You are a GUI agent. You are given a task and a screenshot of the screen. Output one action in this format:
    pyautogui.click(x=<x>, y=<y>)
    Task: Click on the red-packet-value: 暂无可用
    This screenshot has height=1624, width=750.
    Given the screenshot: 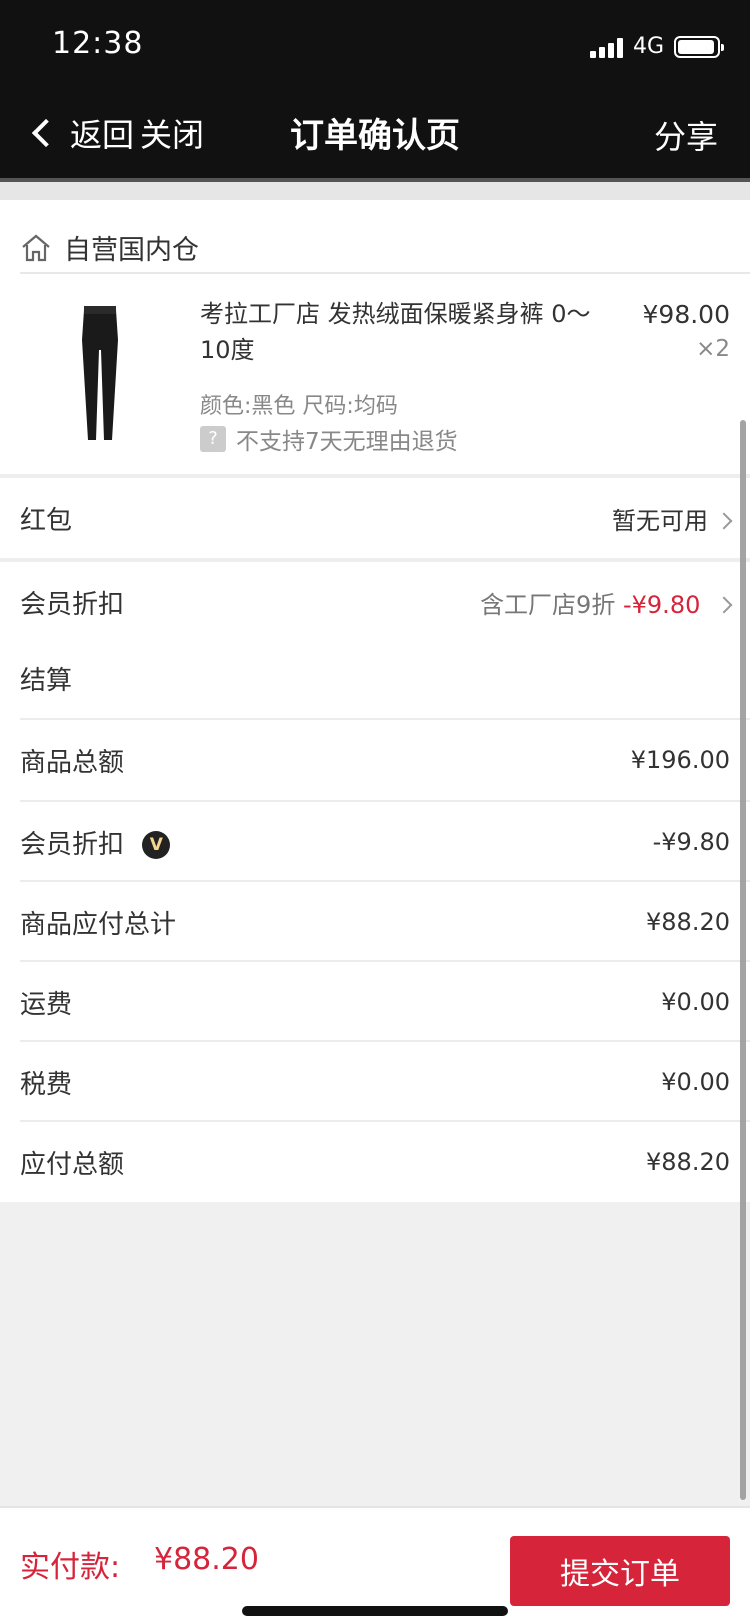 What is the action you would take?
    pyautogui.click(x=672, y=518)
    